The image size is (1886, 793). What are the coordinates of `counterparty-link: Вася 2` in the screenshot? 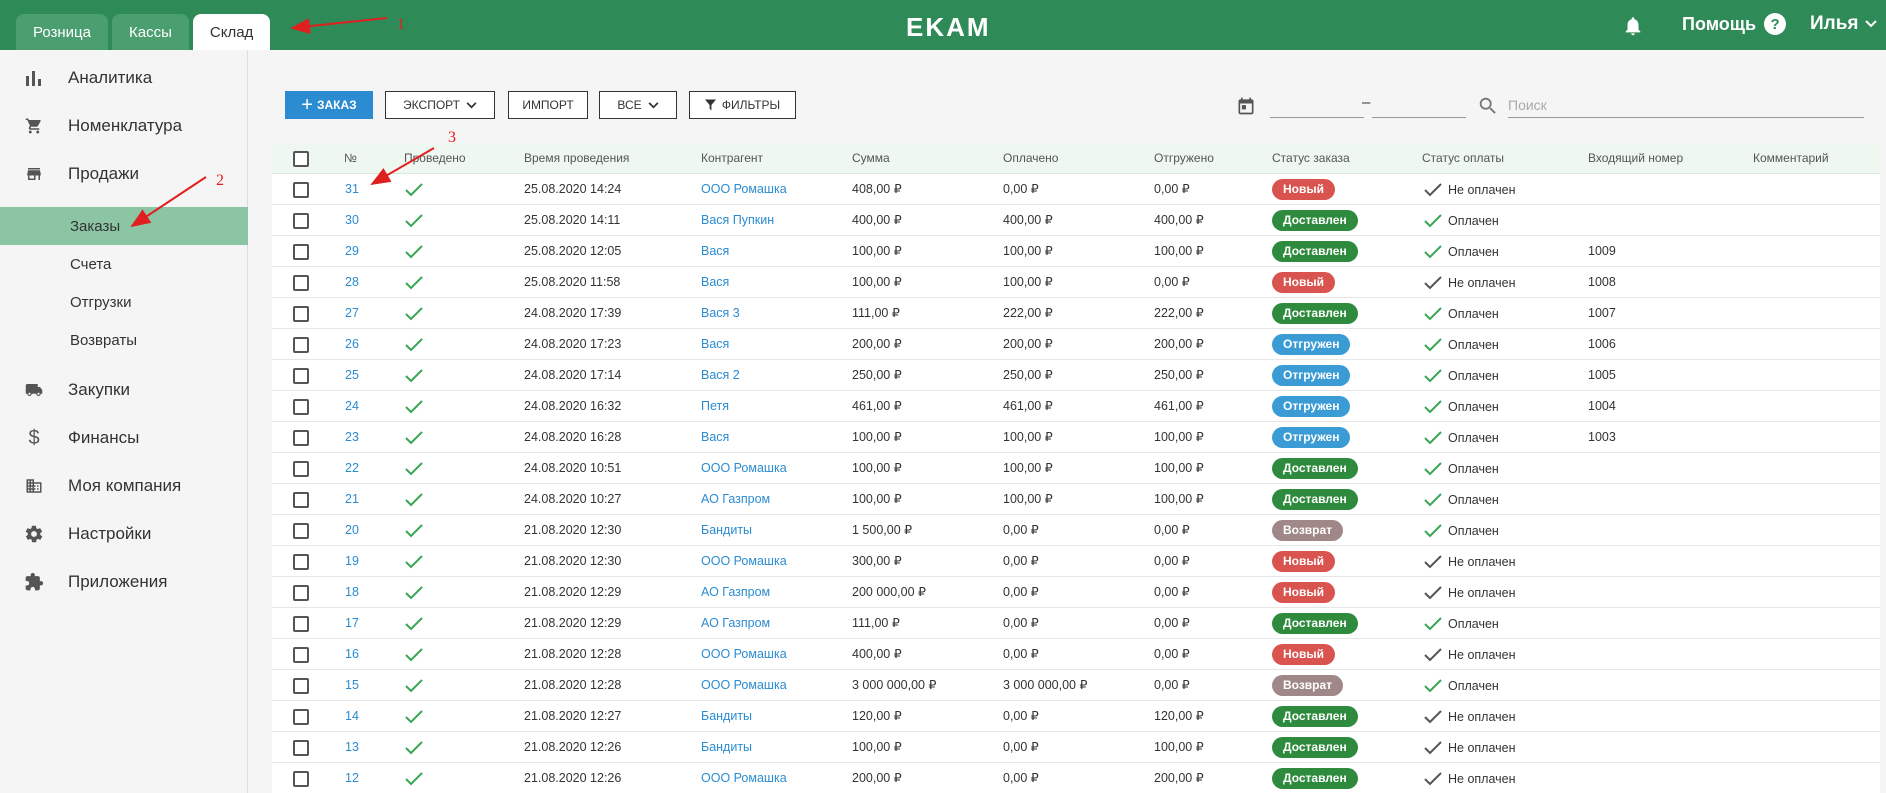 It's located at (720, 375).